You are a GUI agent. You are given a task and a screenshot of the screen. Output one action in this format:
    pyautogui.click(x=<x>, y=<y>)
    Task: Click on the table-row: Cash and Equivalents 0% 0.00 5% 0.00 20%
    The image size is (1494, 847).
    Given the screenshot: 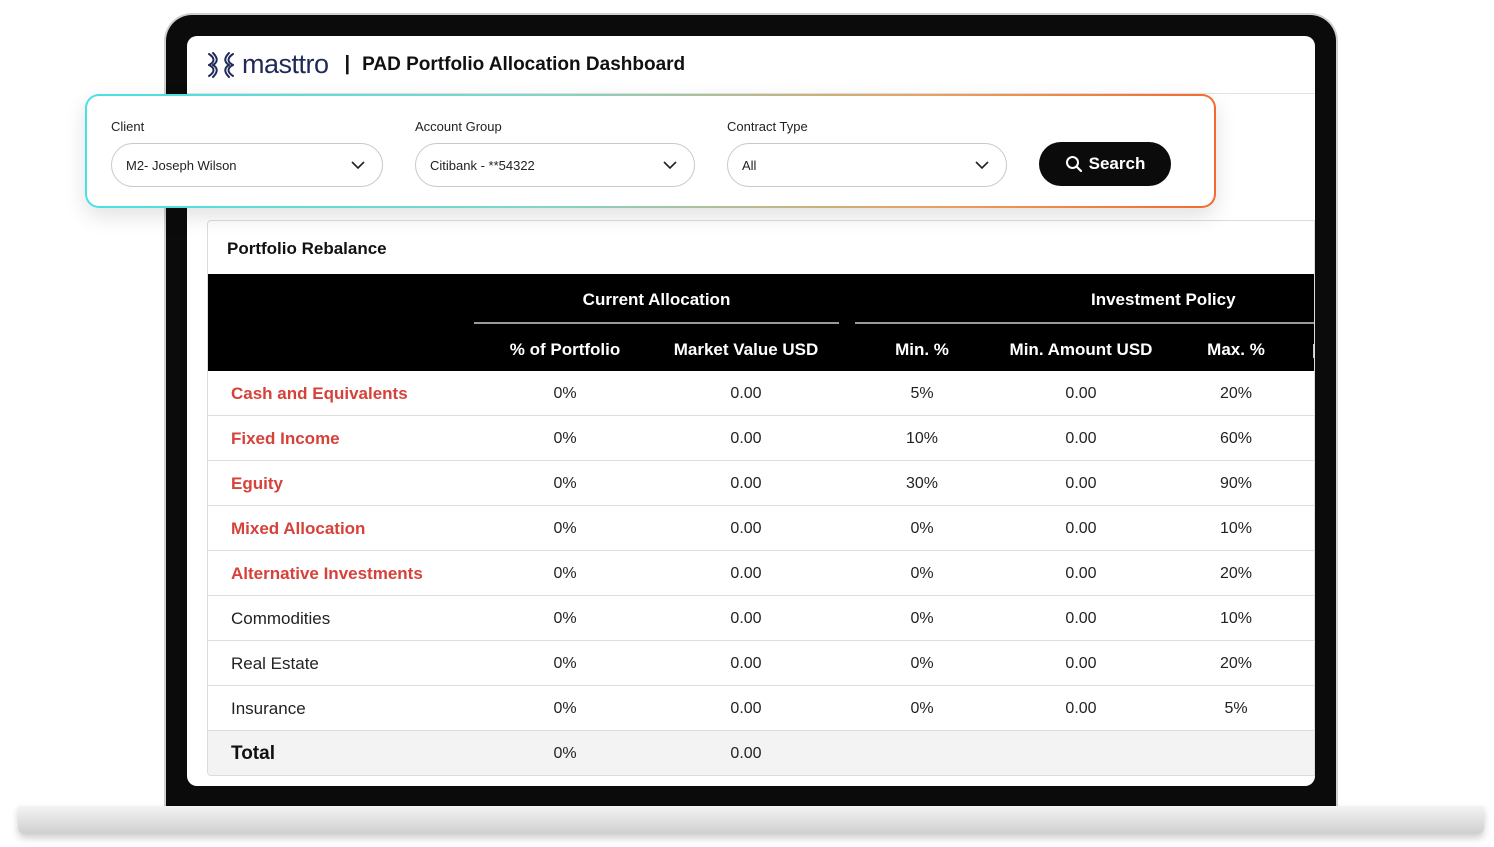 What is the action you would take?
    pyautogui.click(x=761, y=393)
    